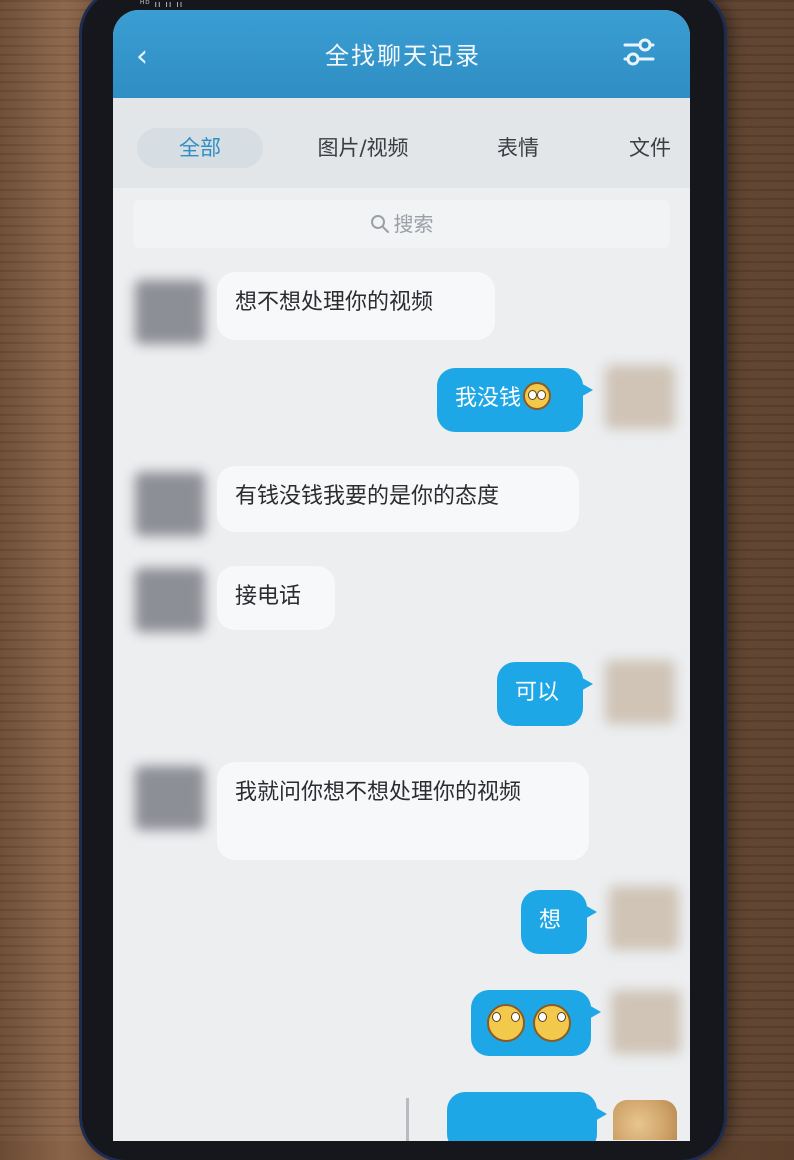  I want to click on status-bar: ᴴᴰ ıı ıı ıı, so click(162, 5).